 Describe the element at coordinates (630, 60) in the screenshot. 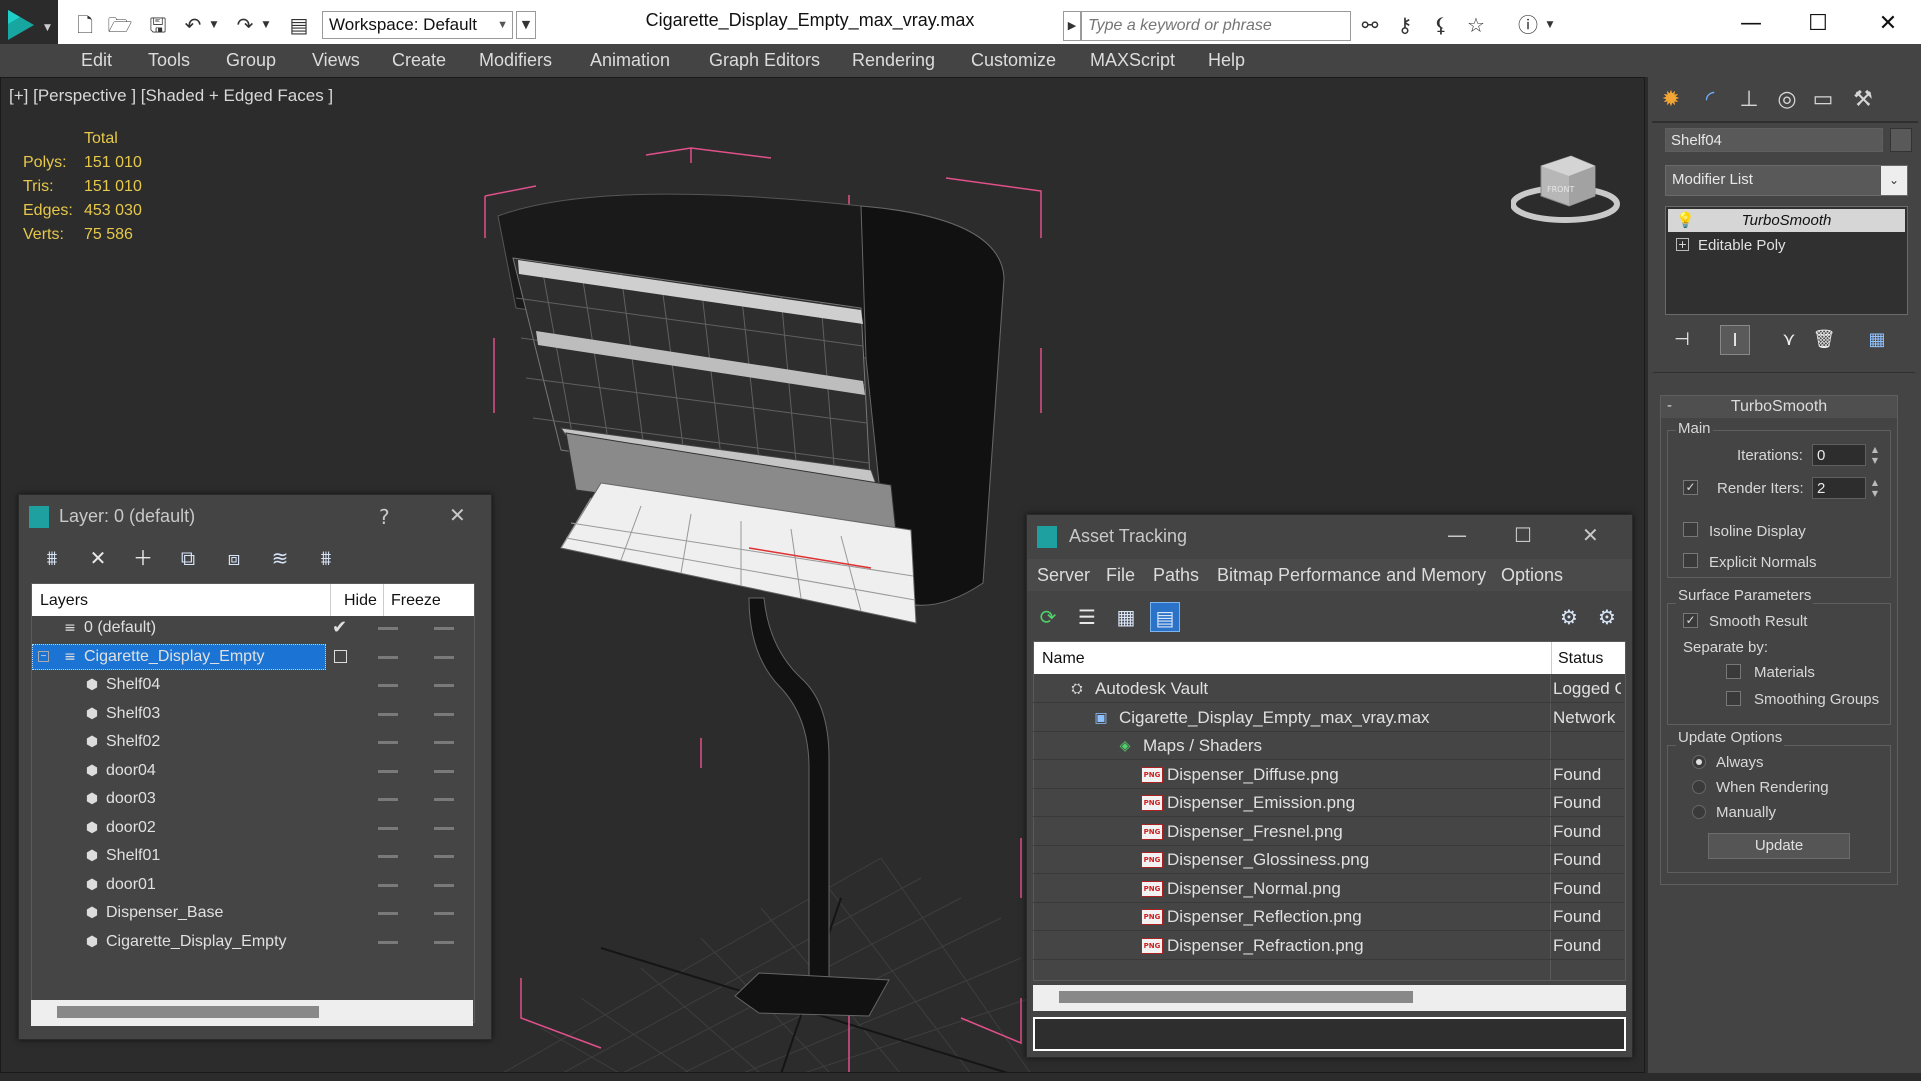

I see `menu-animation: Animation` at that location.